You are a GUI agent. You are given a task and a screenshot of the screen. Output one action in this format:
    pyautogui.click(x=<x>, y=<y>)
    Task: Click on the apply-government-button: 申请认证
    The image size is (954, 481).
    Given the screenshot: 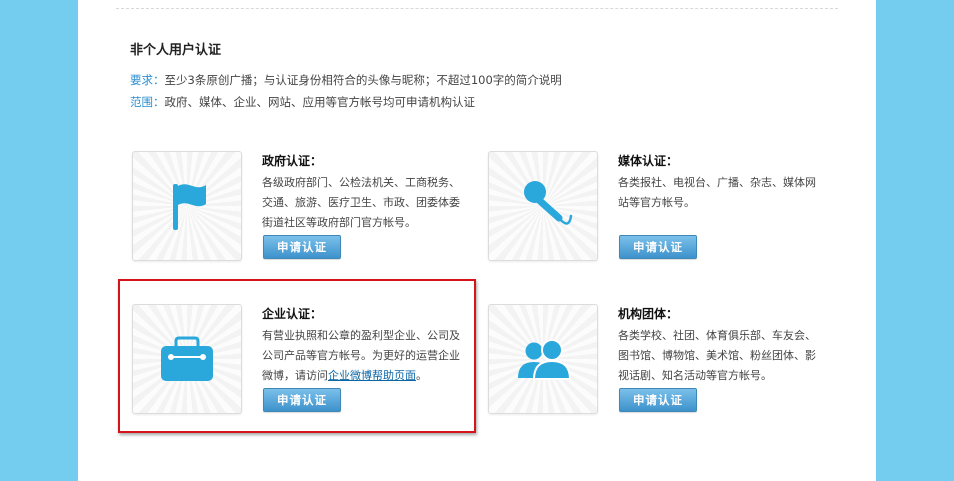 What is the action you would take?
    pyautogui.click(x=302, y=247)
    